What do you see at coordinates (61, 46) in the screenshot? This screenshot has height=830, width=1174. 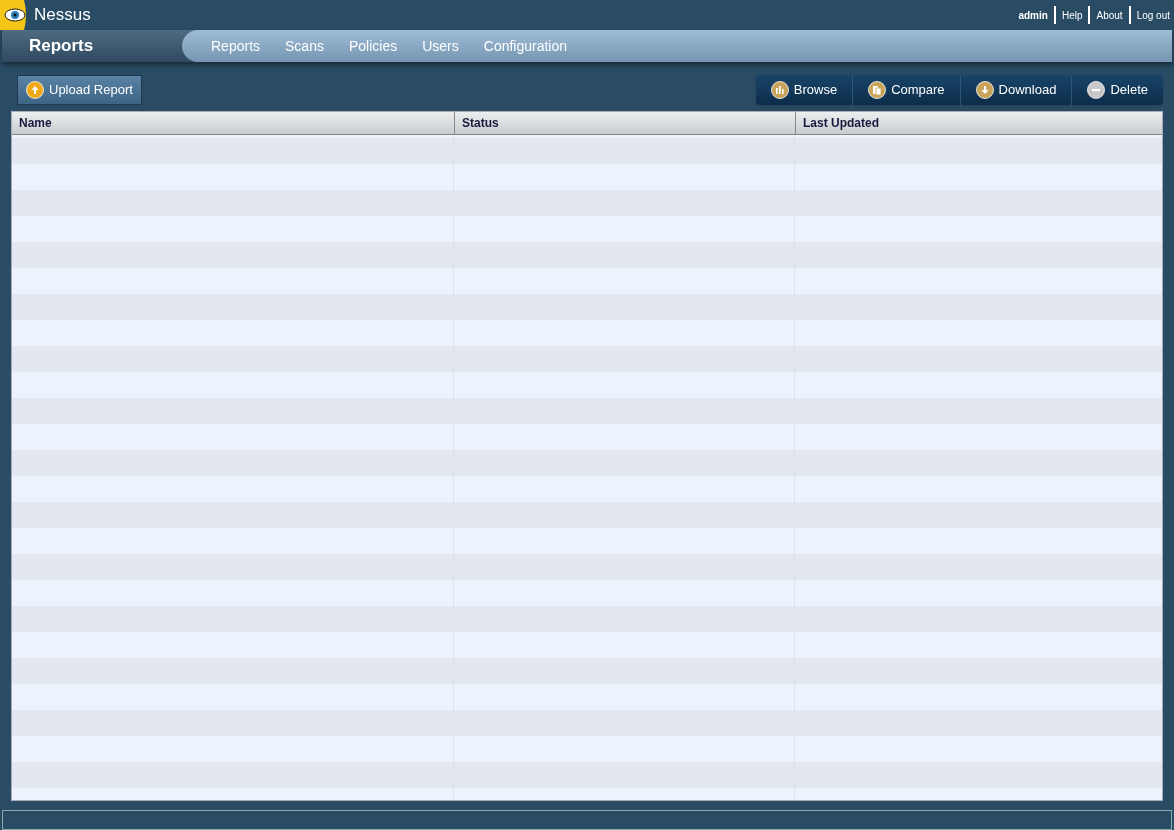 I see `page-title: Reports` at bounding box center [61, 46].